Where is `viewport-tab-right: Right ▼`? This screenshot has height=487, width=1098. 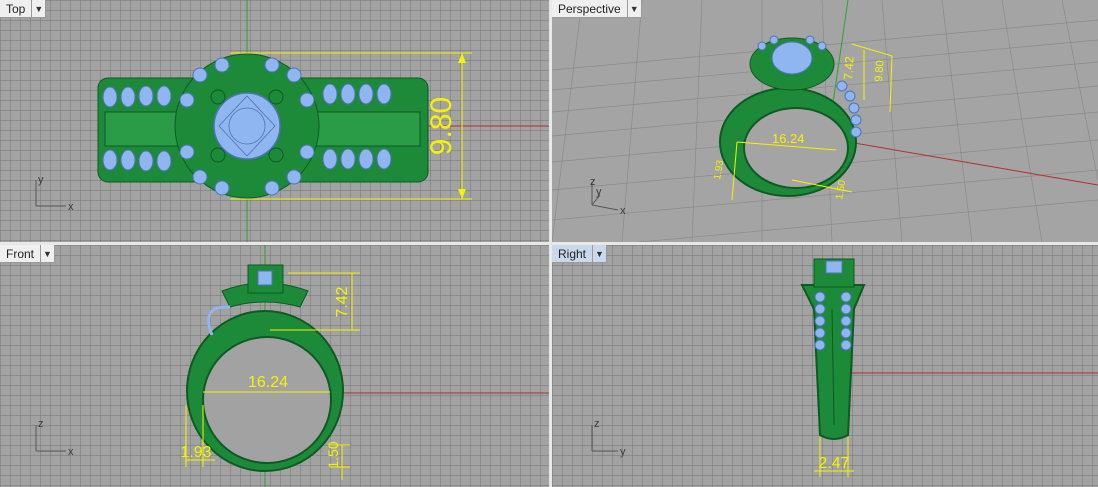 viewport-tab-right: Right ▼ is located at coordinates (580, 254).